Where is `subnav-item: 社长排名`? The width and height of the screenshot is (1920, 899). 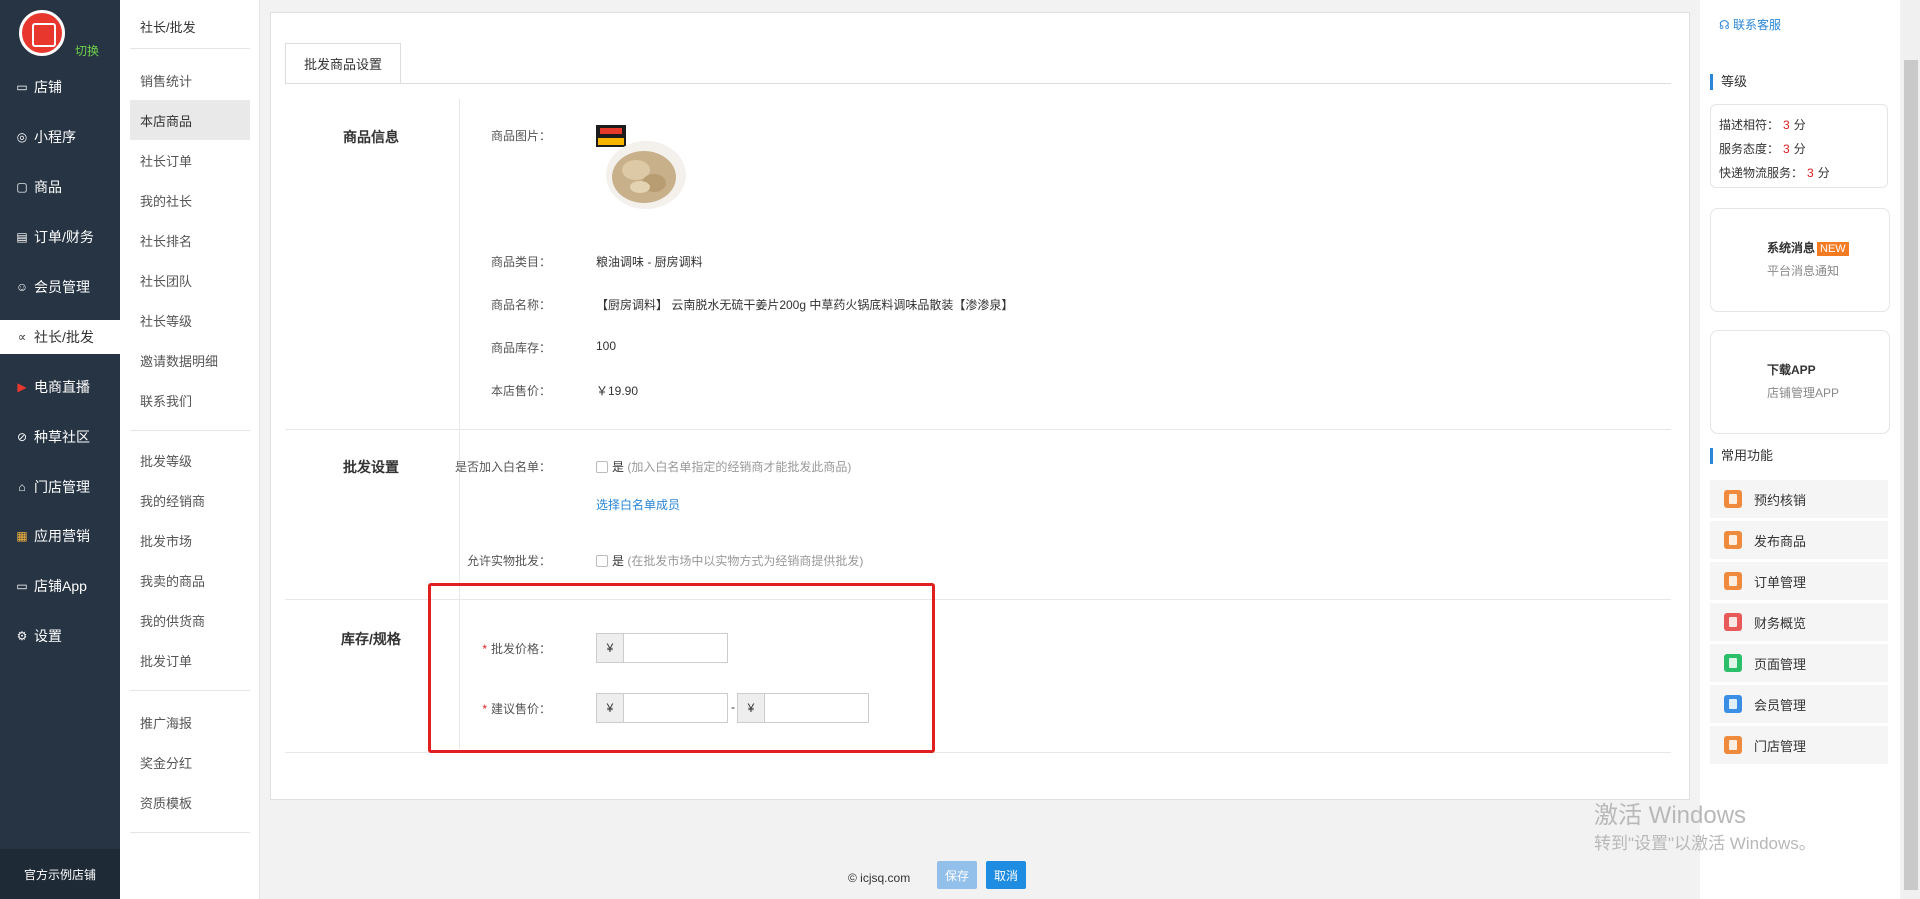
subnav-item: 社长排名 is located at coordinates (190, 240).